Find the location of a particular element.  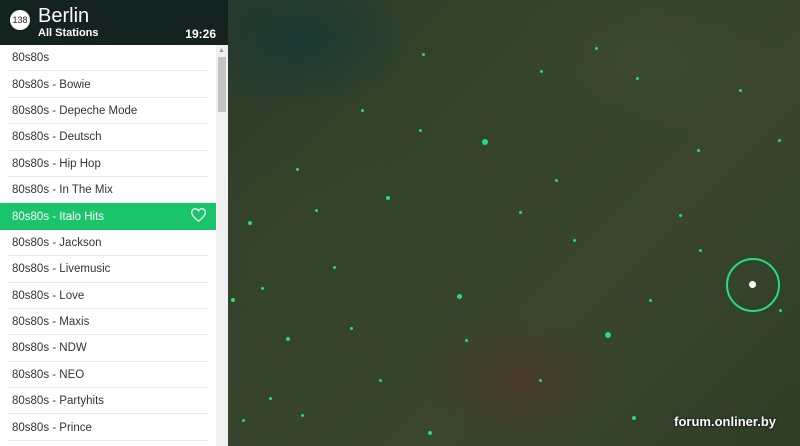

station-name: 80s80s - NEO is located at coordinates (48, 374).